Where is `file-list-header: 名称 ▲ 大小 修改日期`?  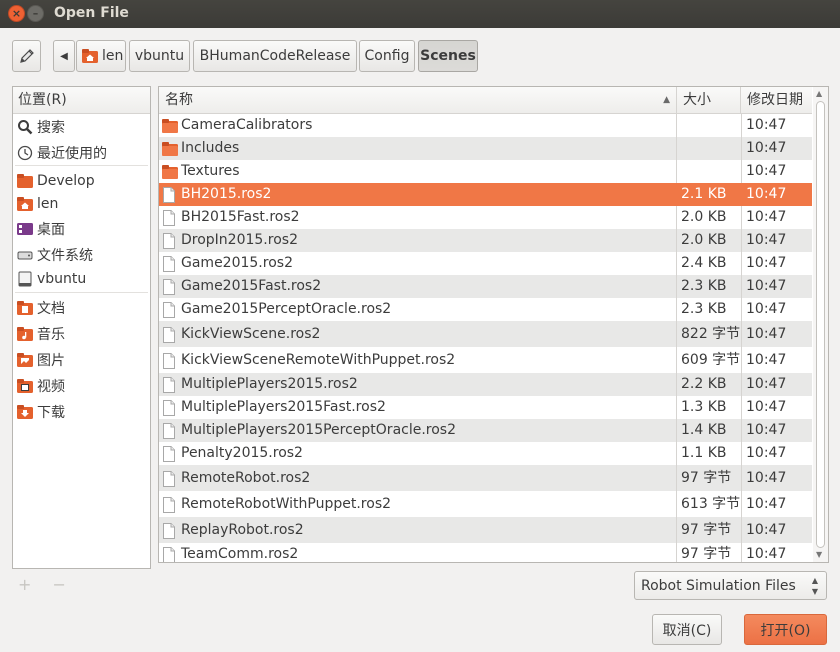 file-list-header: 名称 ▲ 大小 修改日期 is located at coordinates (485, 100).